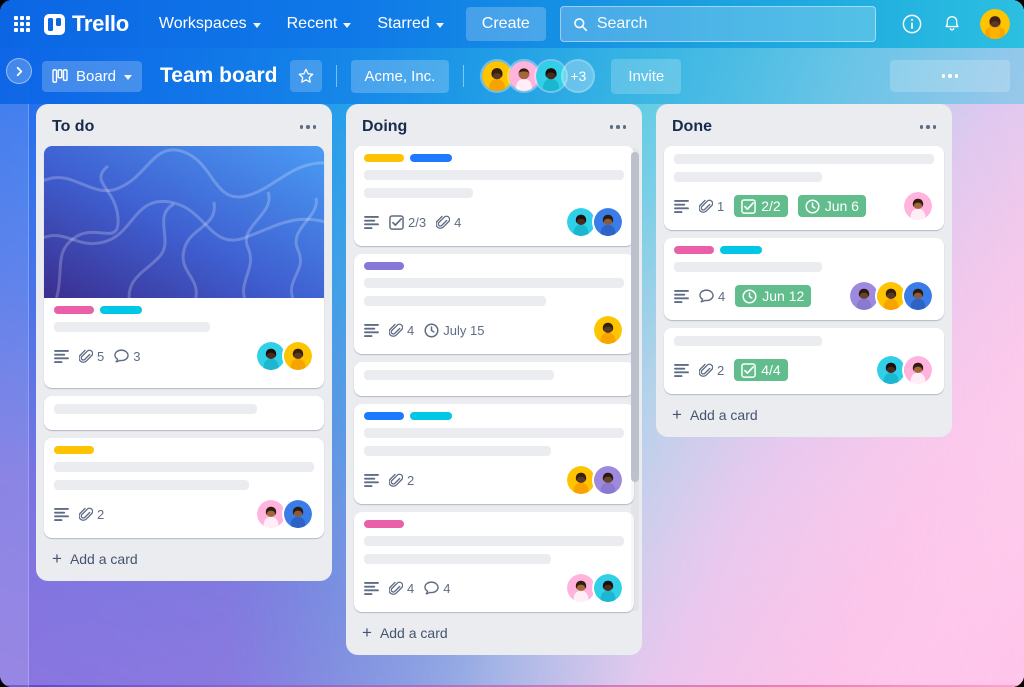  I want to click on chevron-down-icon, so click(128, 77).